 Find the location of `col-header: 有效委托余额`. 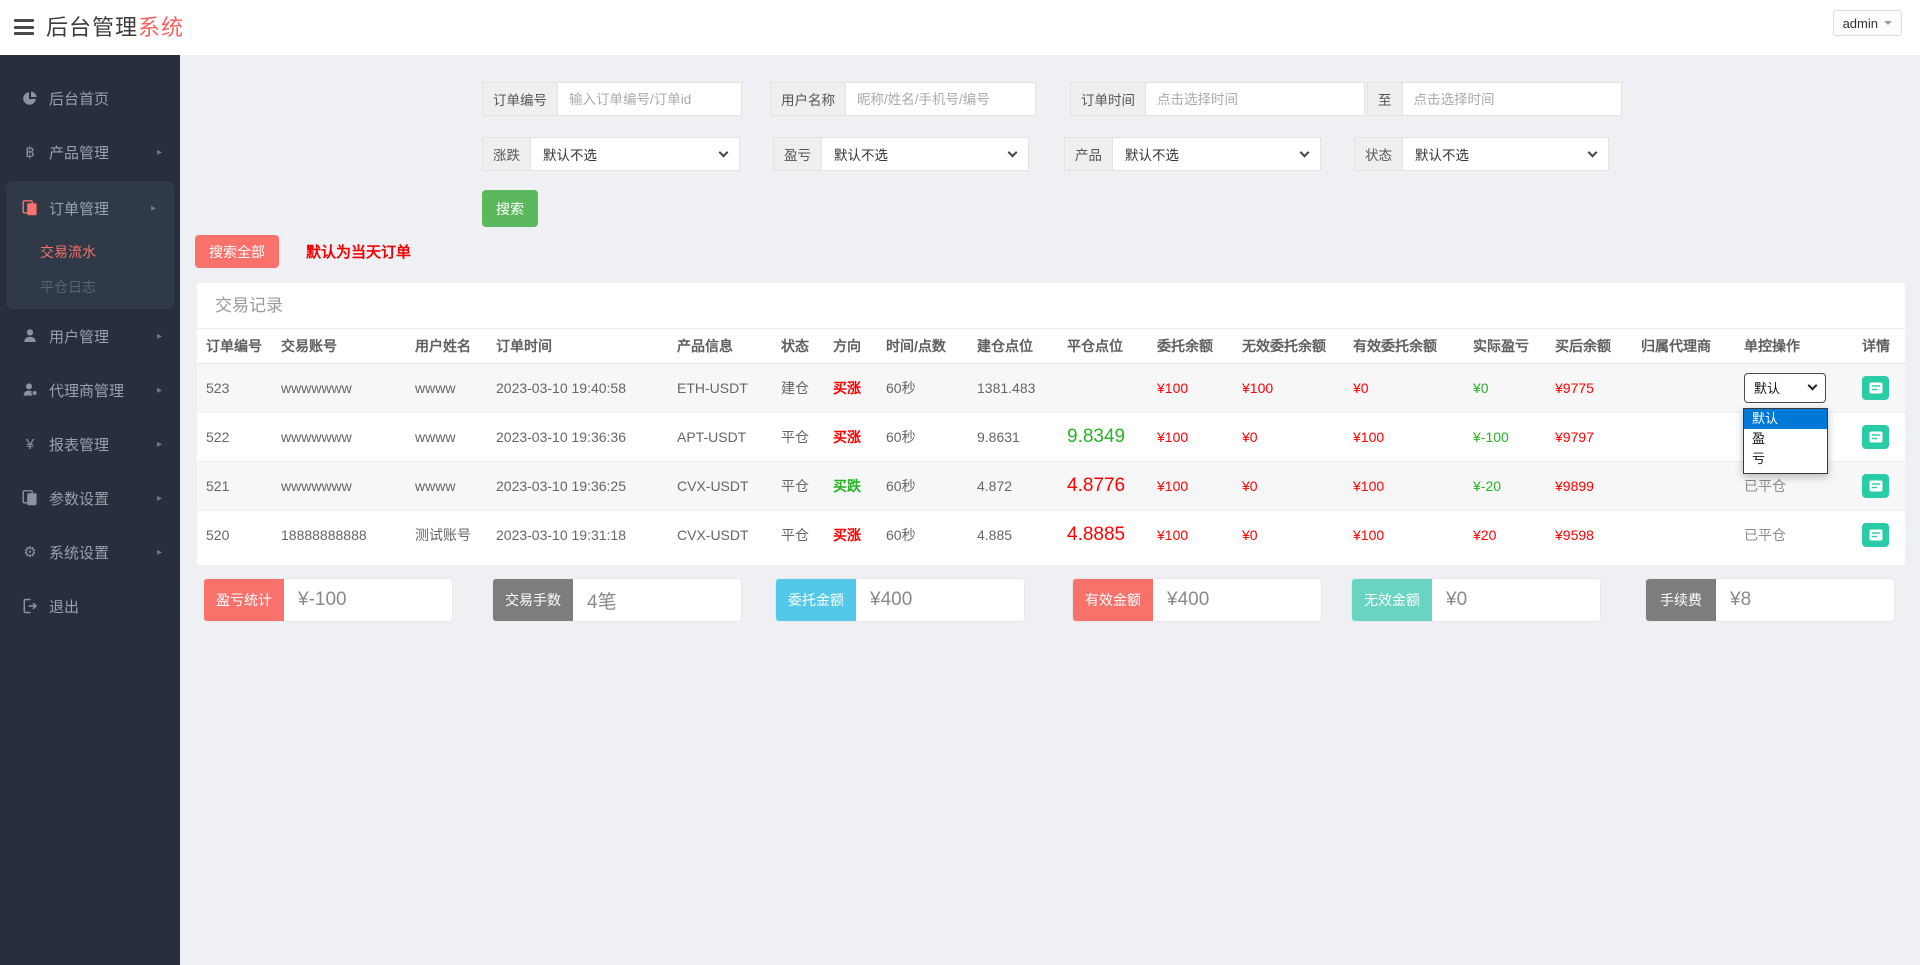

col-header: 有效委托余额 is located at coordinates (1404, 346).